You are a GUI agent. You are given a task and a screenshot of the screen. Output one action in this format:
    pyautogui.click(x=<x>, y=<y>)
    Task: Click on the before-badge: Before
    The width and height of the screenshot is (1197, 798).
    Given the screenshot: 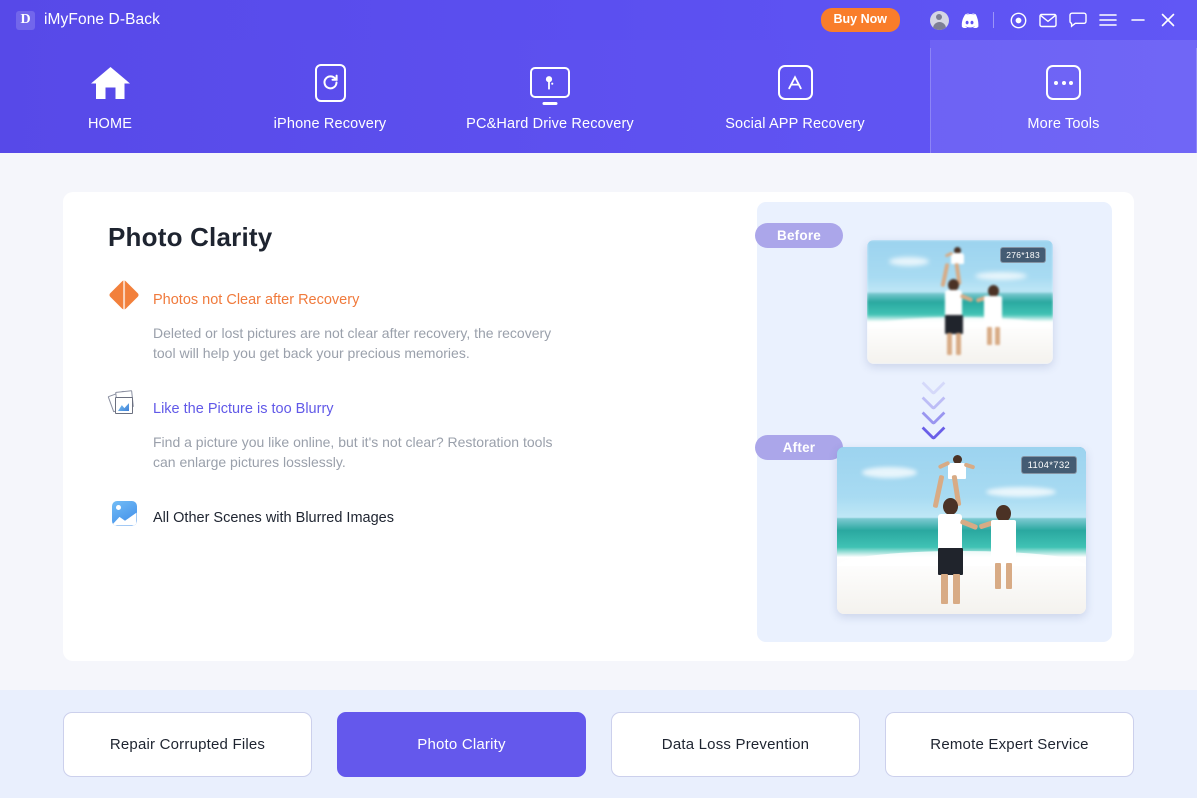 What is the action you would take?
    pyautogui.click(x=799, y=235)
    